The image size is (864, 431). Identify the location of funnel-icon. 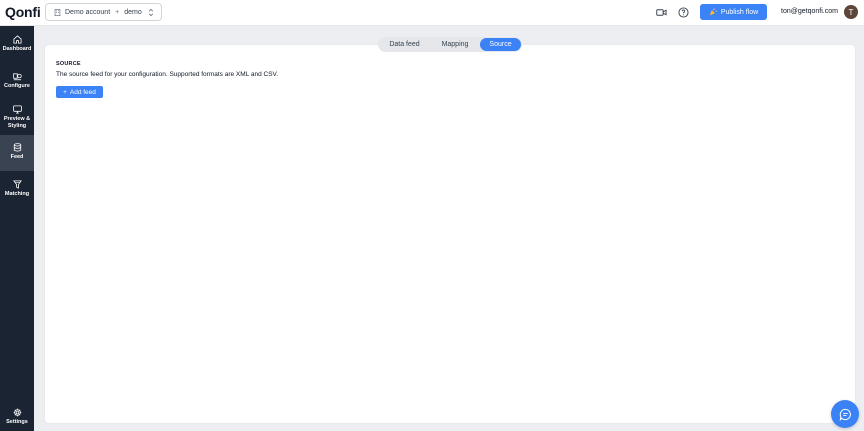
(17, 184).